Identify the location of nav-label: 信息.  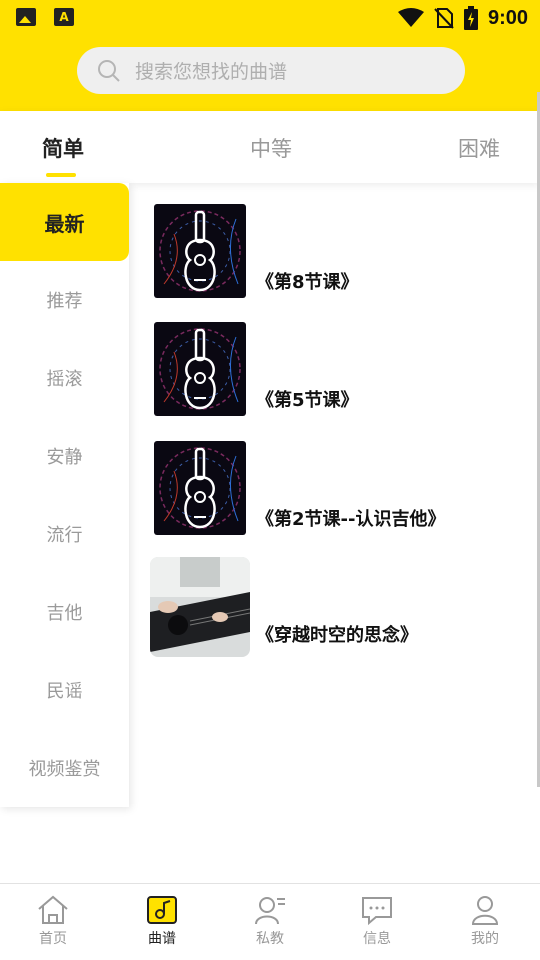
(377, 939).